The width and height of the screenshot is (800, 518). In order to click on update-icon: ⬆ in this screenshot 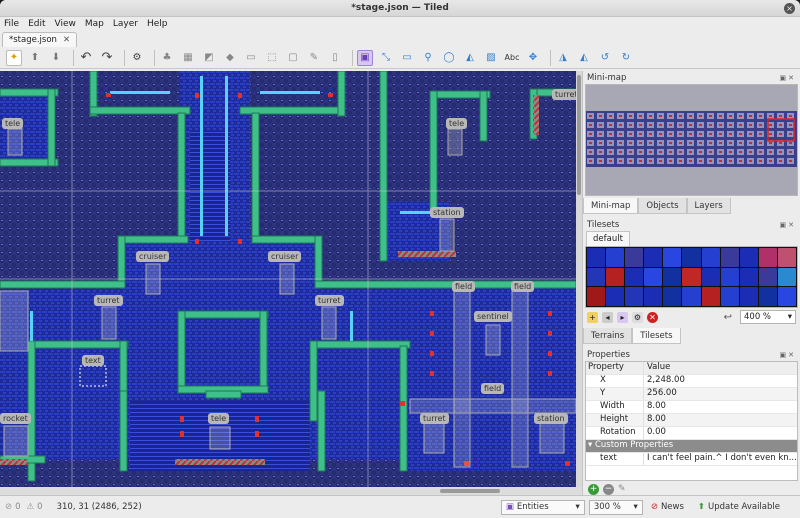, I will do `click(701, 507)`.